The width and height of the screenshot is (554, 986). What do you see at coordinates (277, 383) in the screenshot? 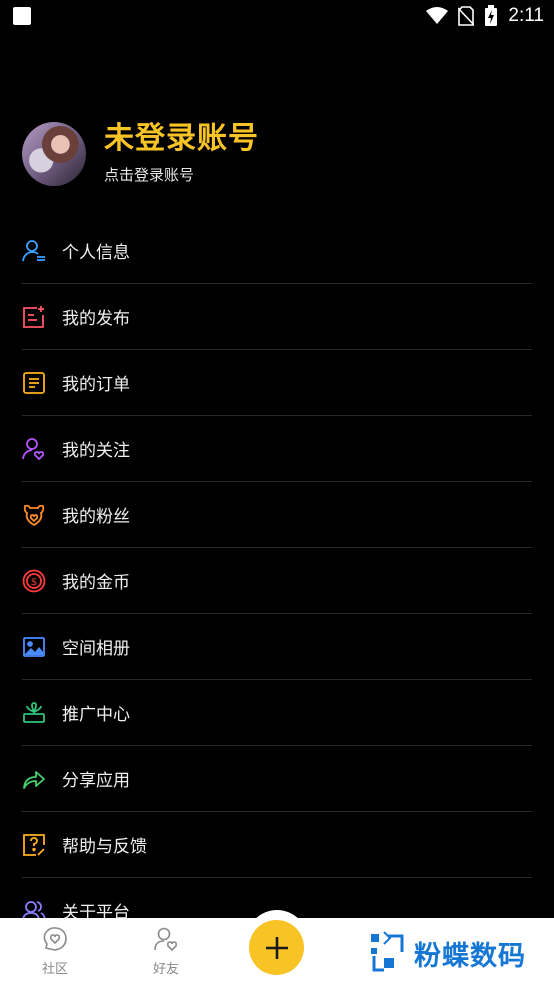
I see `menu-item-my-orders: 我的订单` at bounding box center [277, 383].